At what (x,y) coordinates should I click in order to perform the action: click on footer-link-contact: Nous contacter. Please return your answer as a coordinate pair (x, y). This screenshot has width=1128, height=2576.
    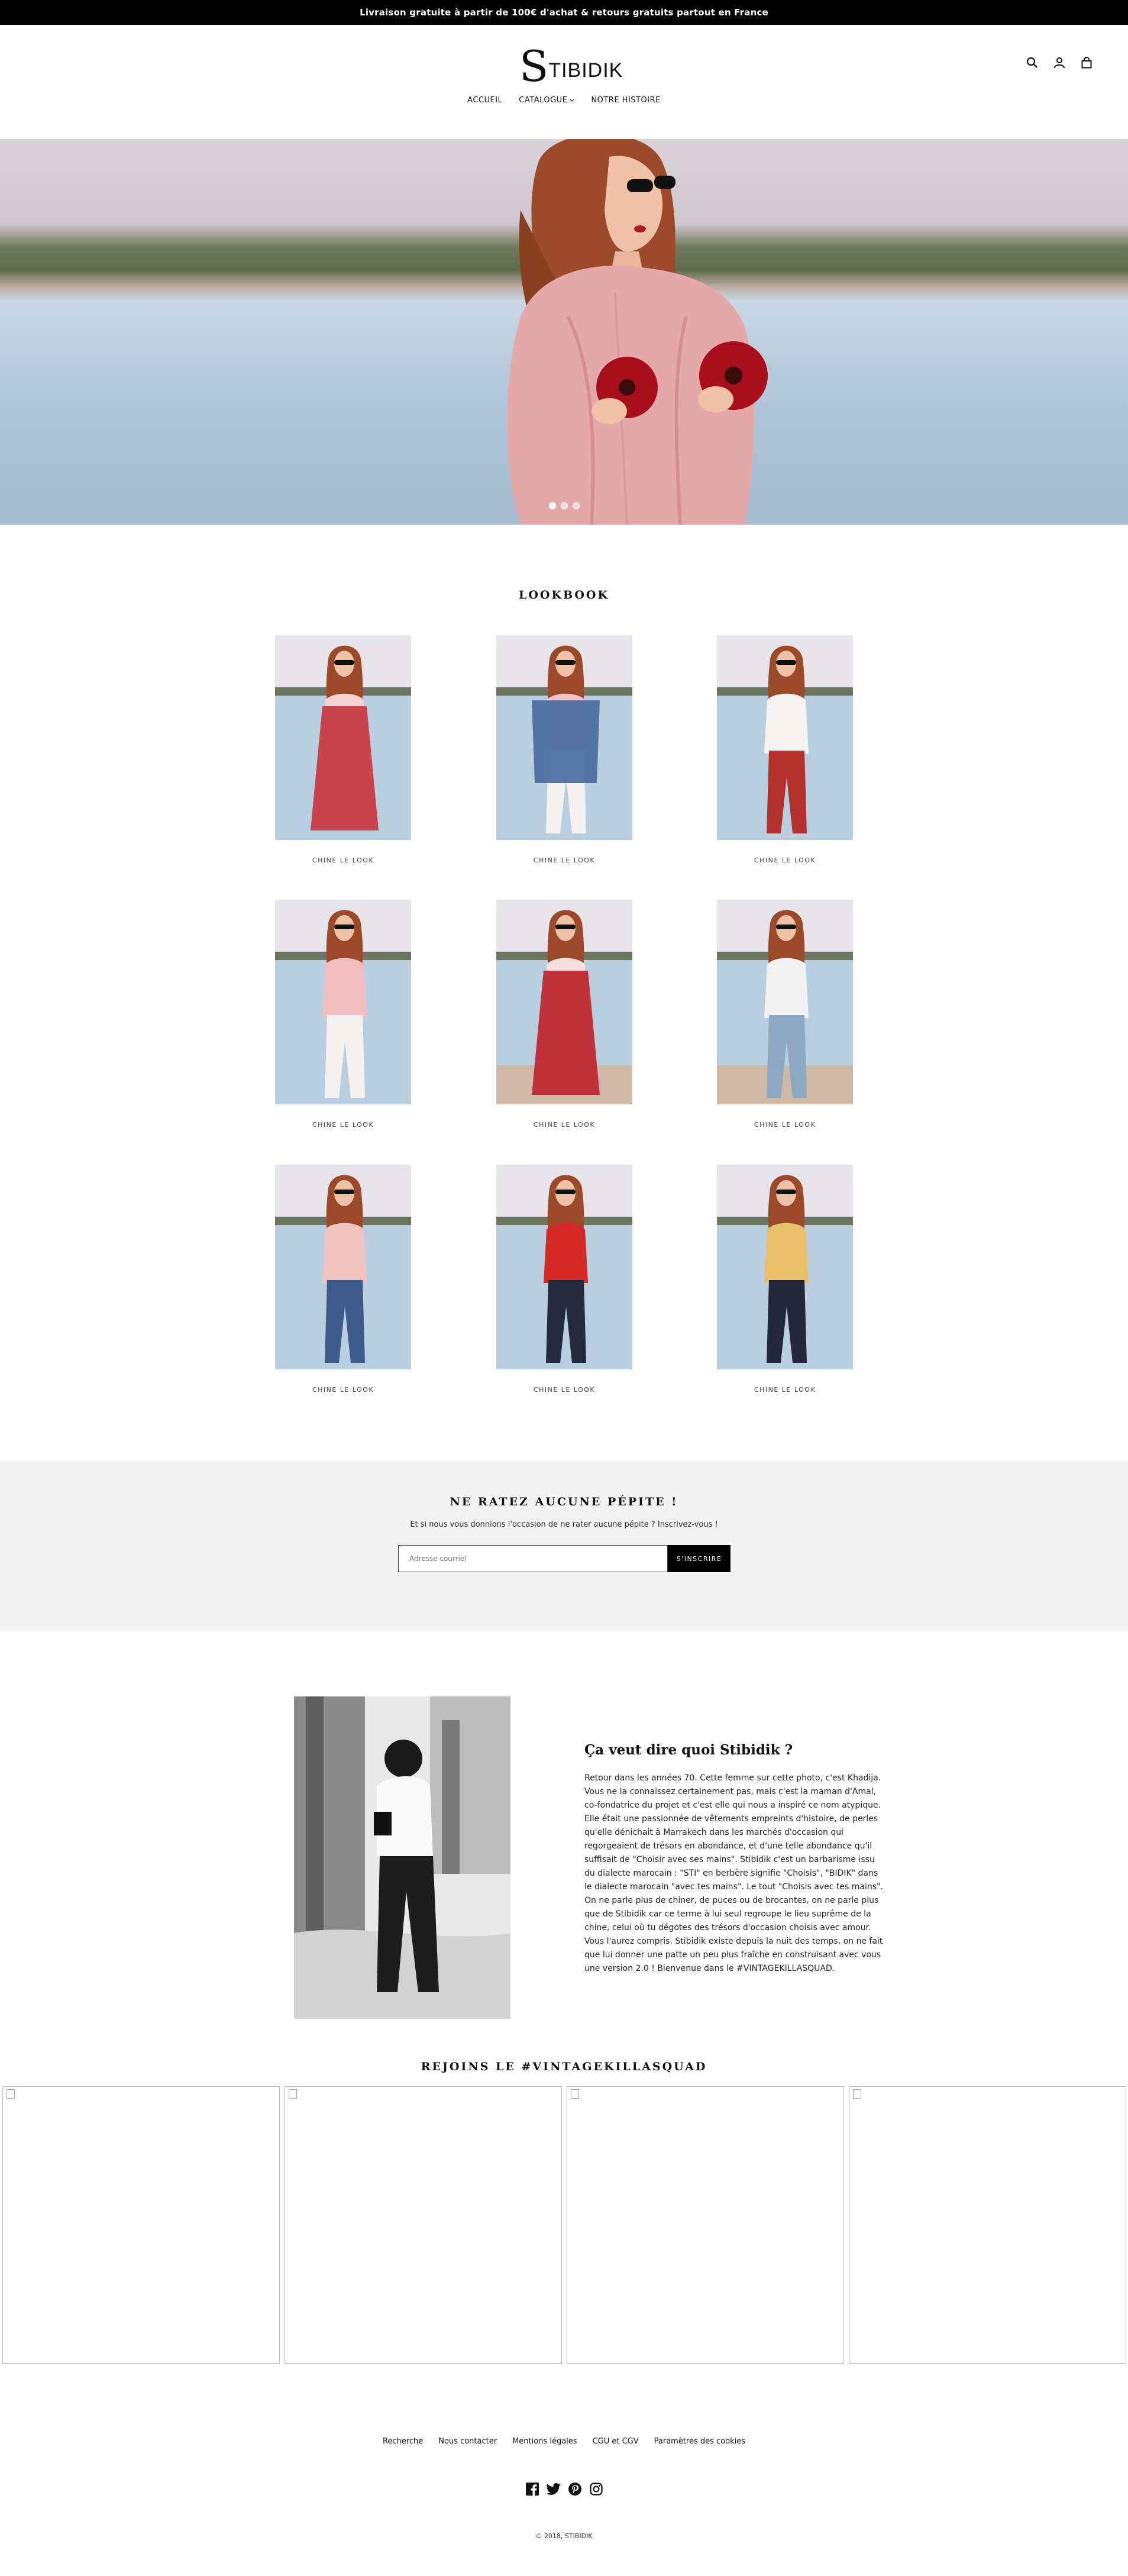
    Looking at the image, I should click on (467, 2441).